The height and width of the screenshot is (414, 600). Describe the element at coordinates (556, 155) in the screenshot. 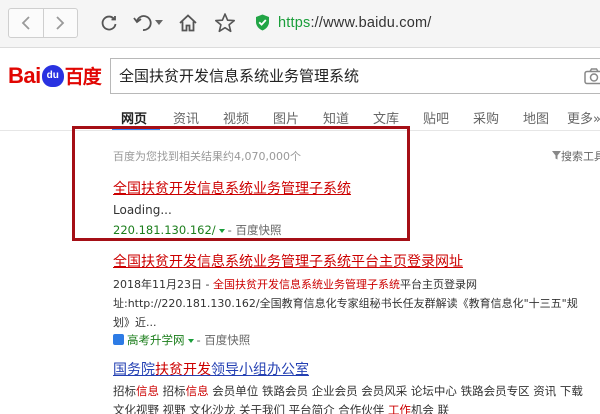

I see `filter-icon` at that location.